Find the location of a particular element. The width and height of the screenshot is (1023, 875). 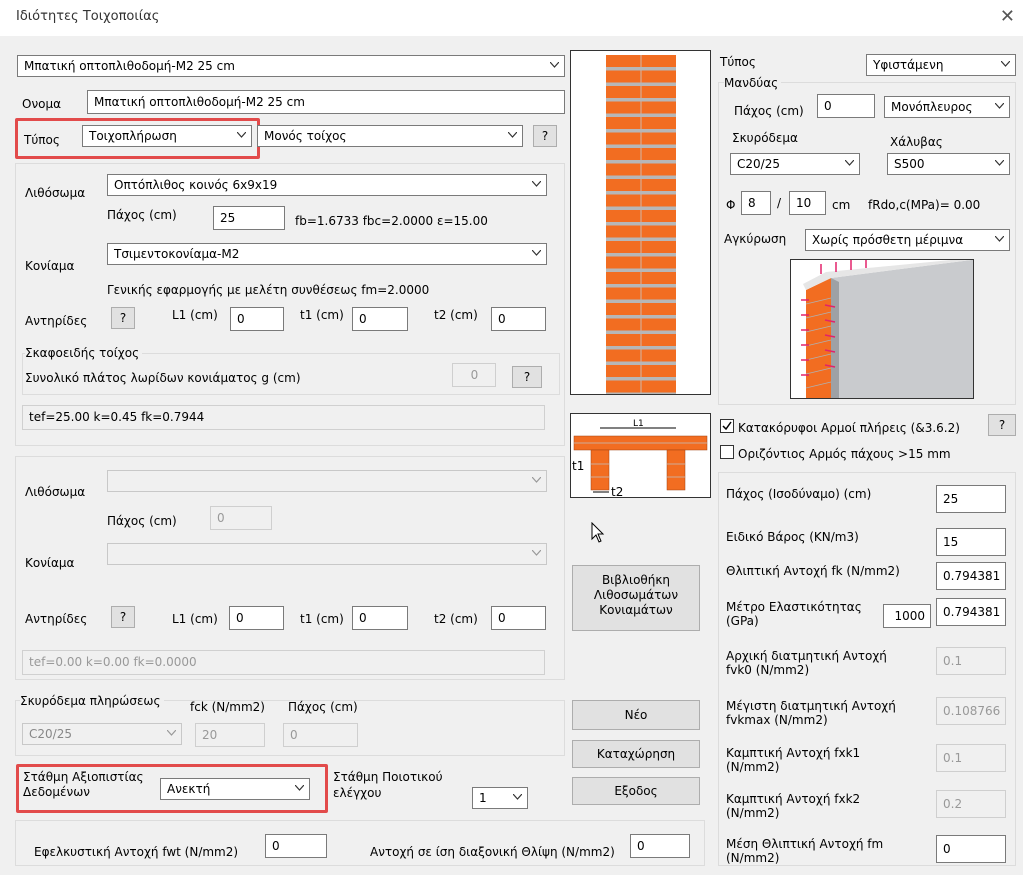

property-value-input: 25 is located at coordinates (971, 499).